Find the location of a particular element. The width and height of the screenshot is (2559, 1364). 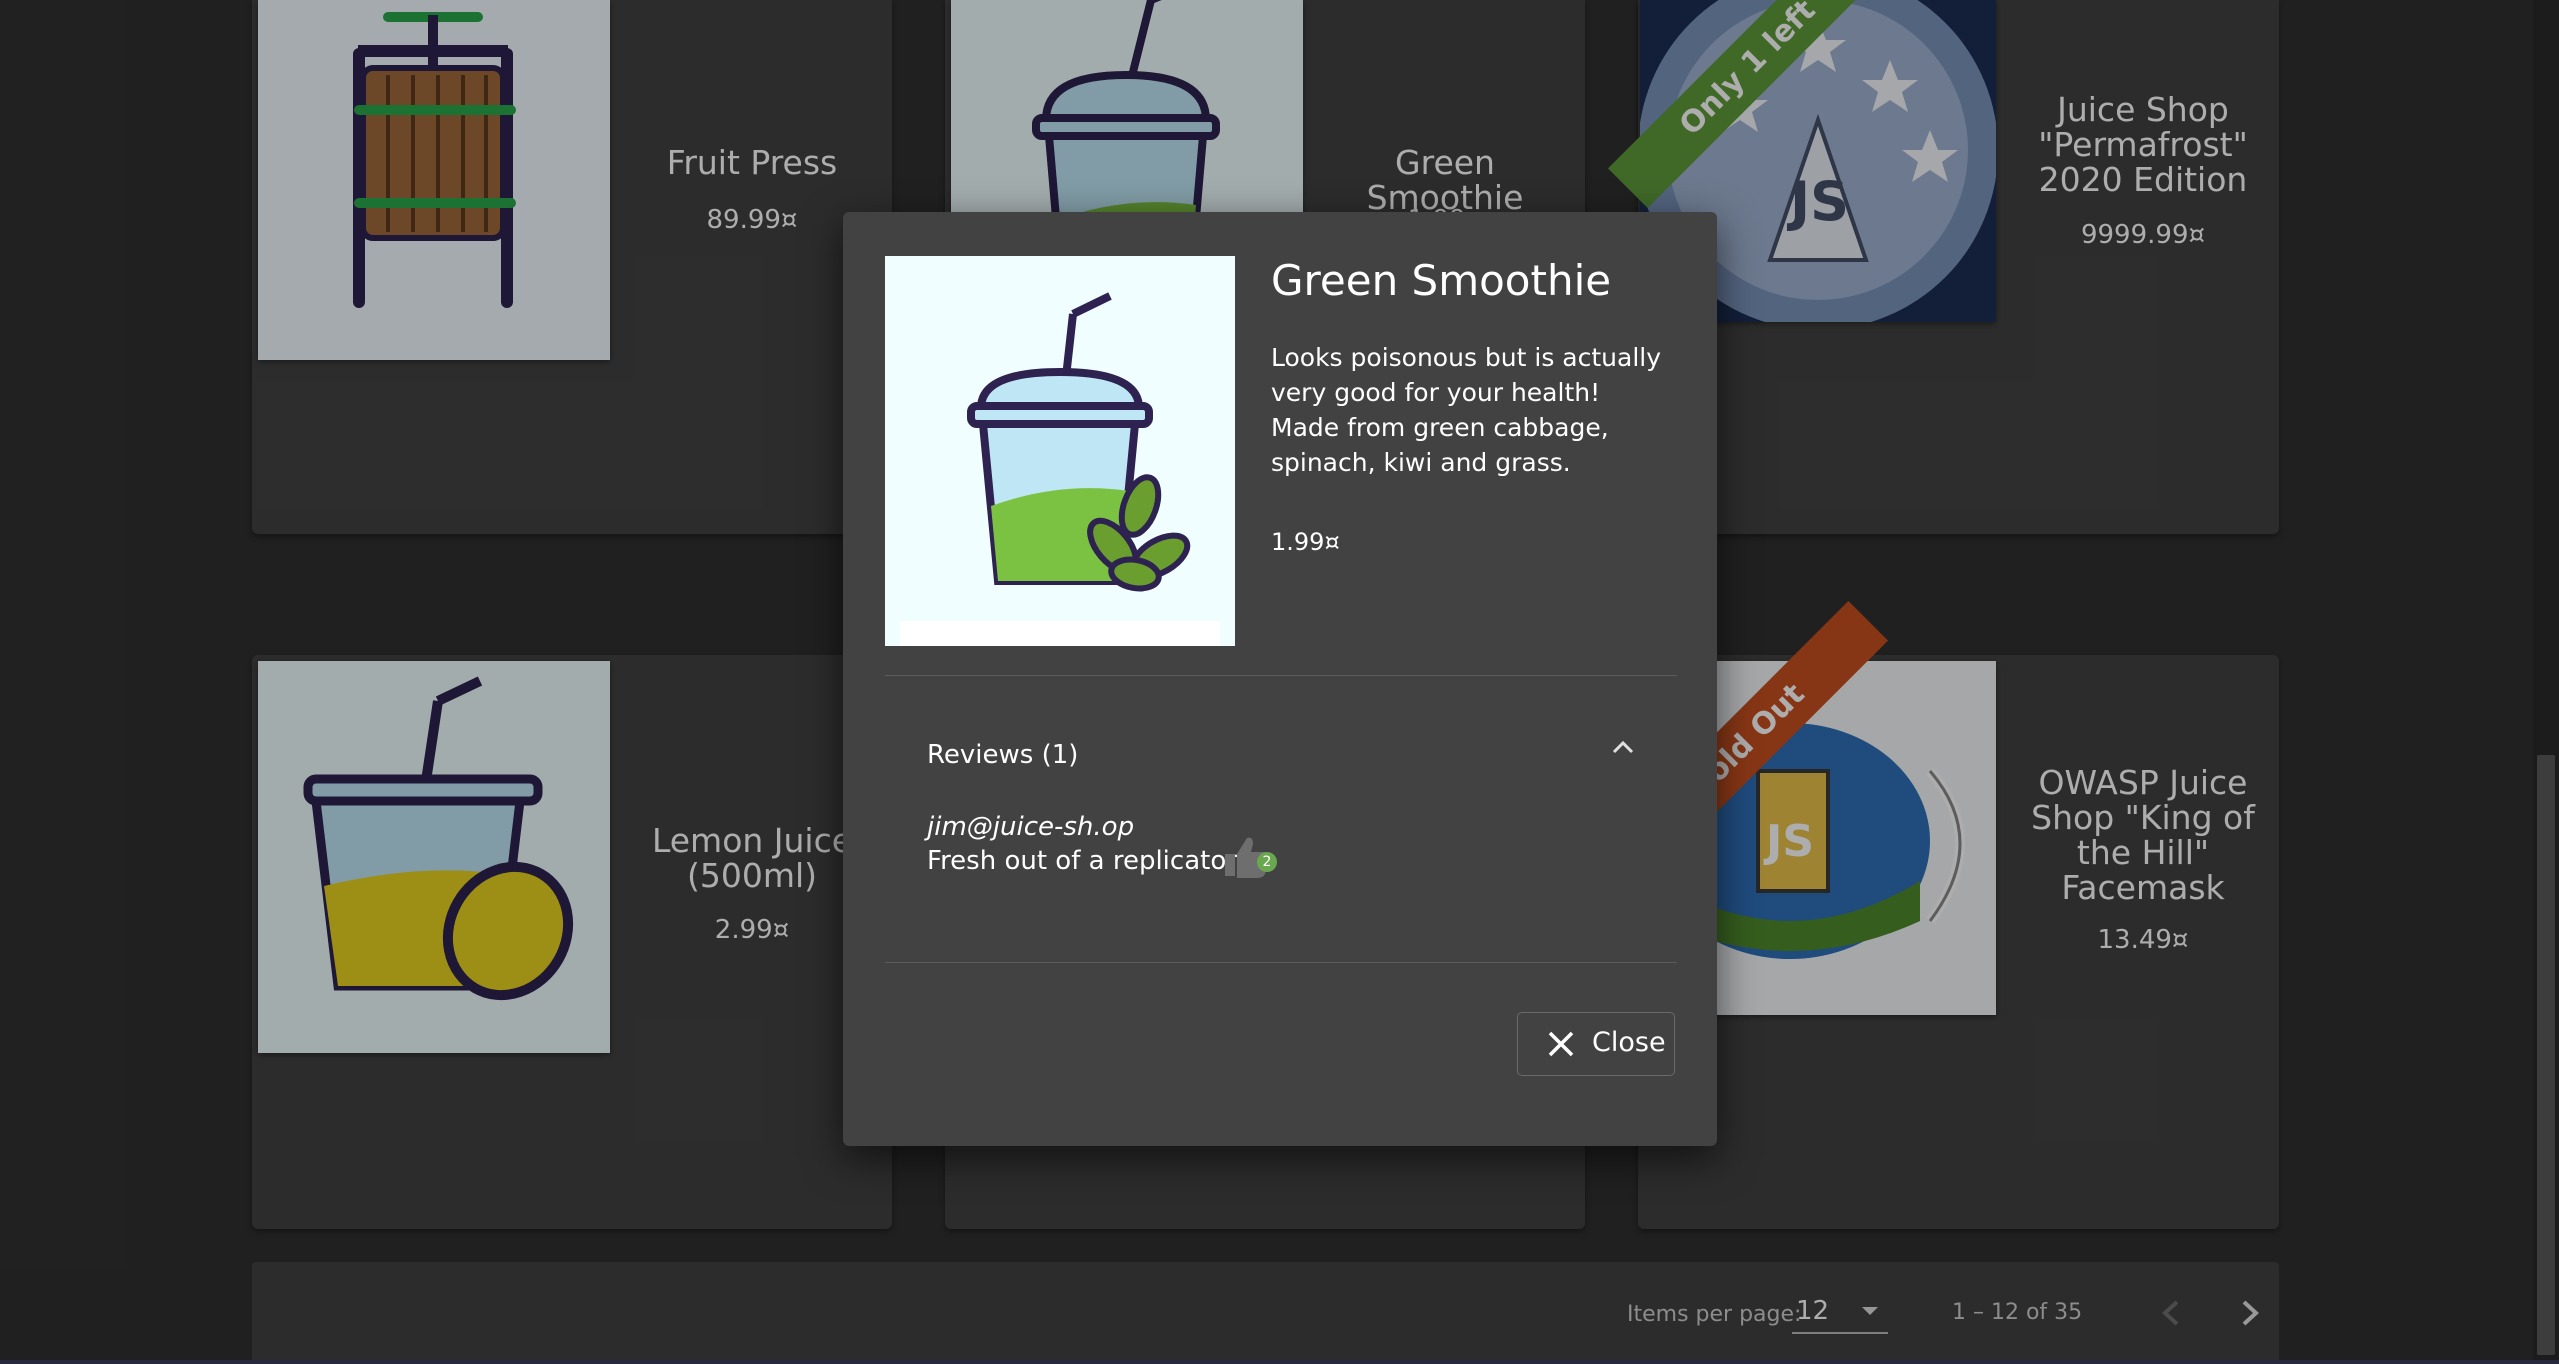

close-button: Close is located at coordinates (1596, 1044).